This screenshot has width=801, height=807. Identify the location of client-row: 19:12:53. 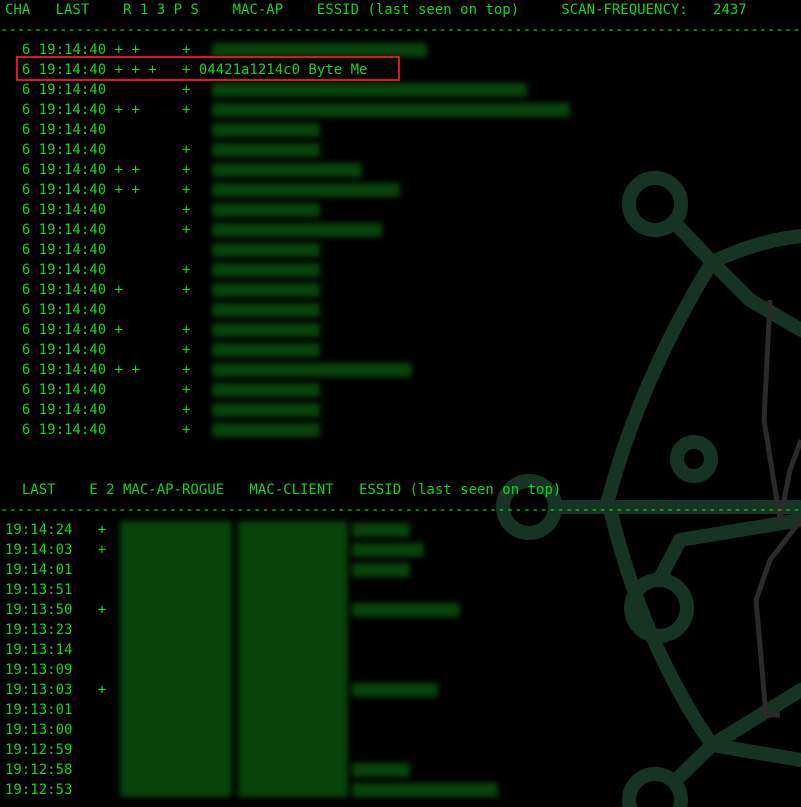
(38, 790).